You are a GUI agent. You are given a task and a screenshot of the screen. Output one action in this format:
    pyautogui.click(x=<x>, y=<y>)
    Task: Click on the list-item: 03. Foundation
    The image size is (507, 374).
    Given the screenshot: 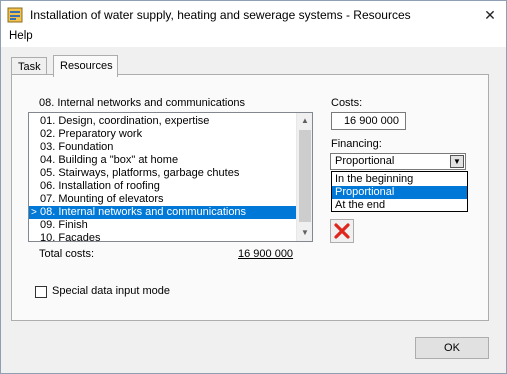 What is the action you would take?
    pyautogui.click(x=163, y=147)
    